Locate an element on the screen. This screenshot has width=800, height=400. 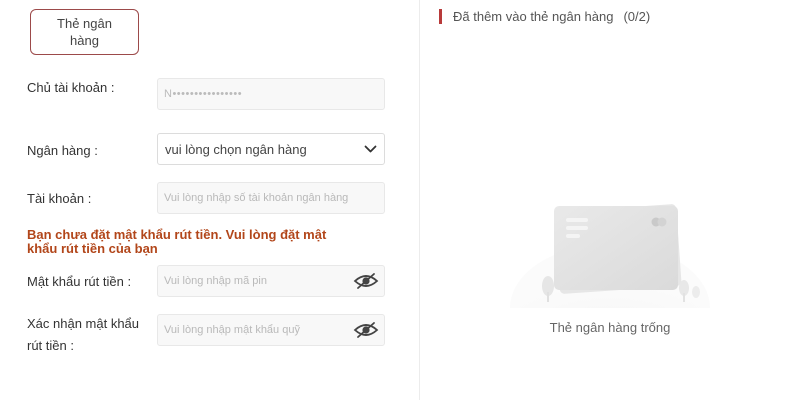
withdraw-password-input: Vui lòng nhập mã pin is located at coordinates (271, 281).